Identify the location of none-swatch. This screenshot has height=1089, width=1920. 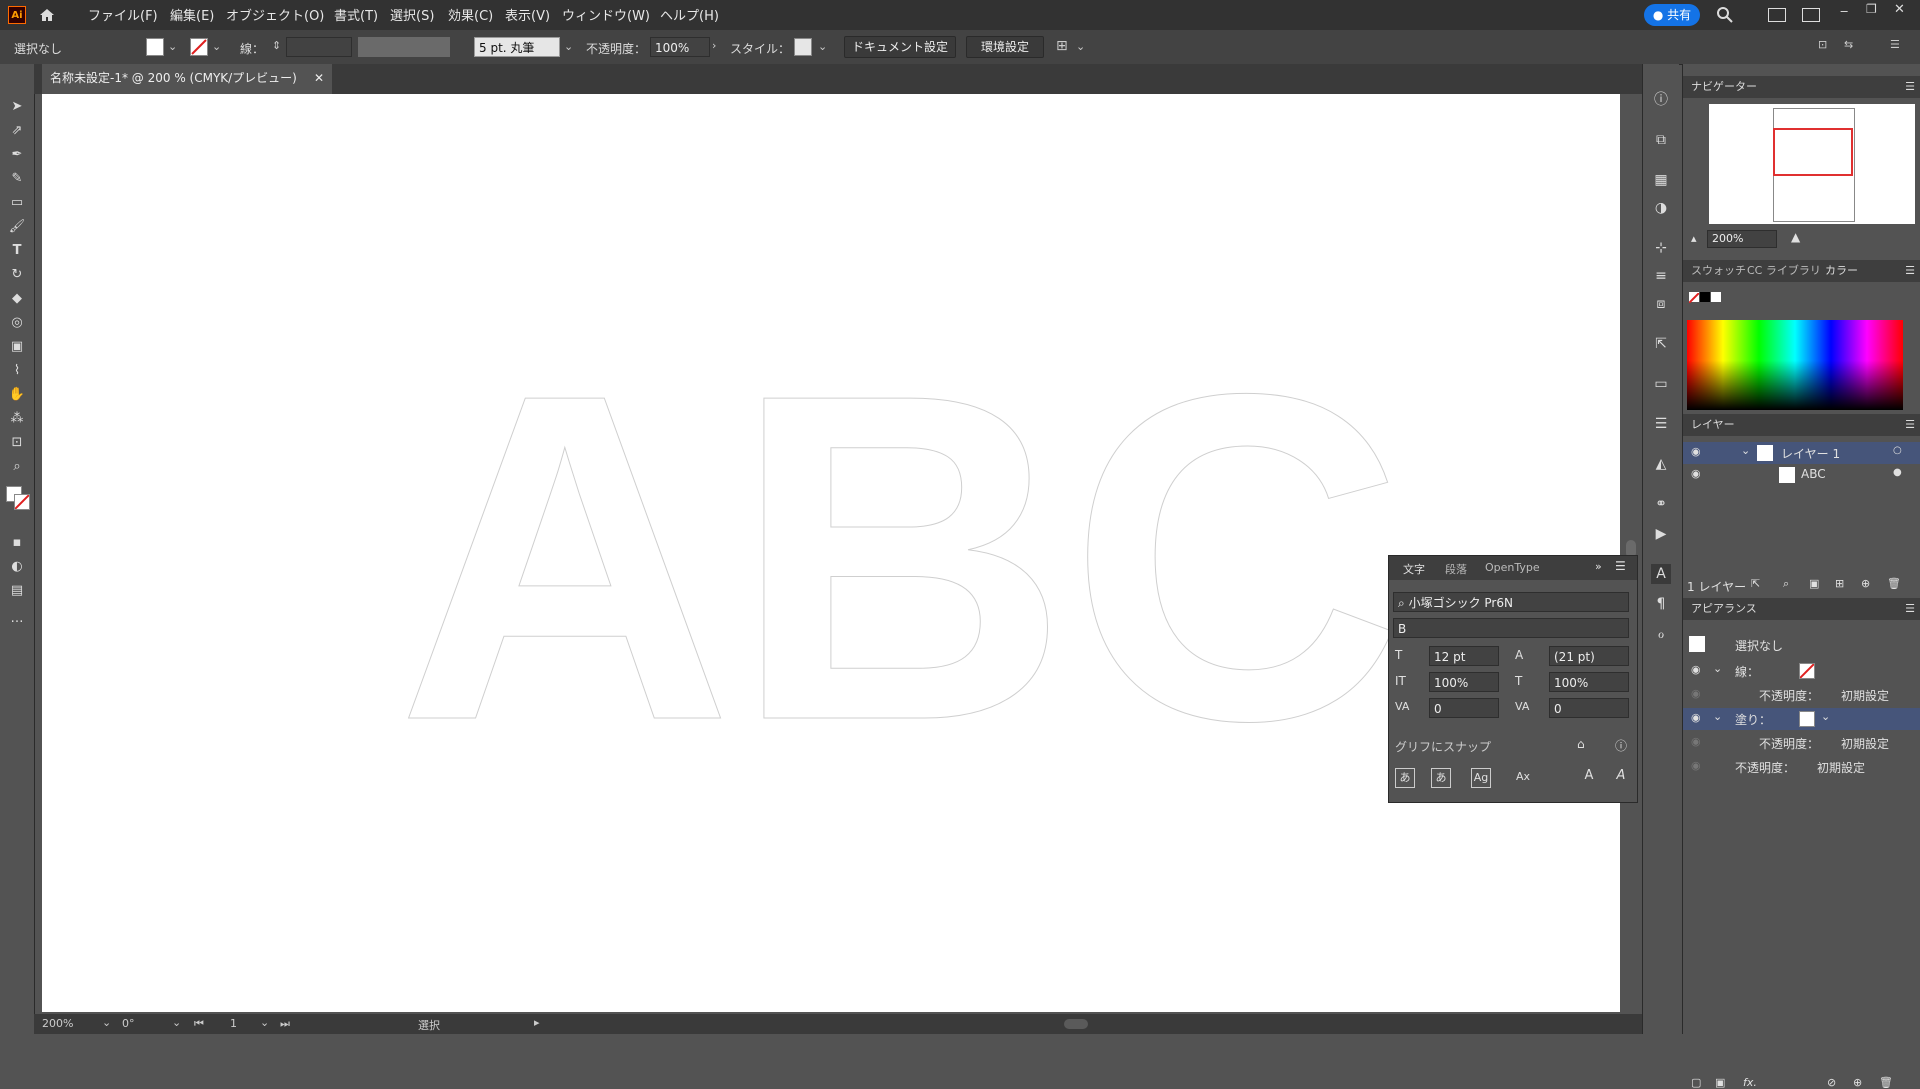
(1694, 298).